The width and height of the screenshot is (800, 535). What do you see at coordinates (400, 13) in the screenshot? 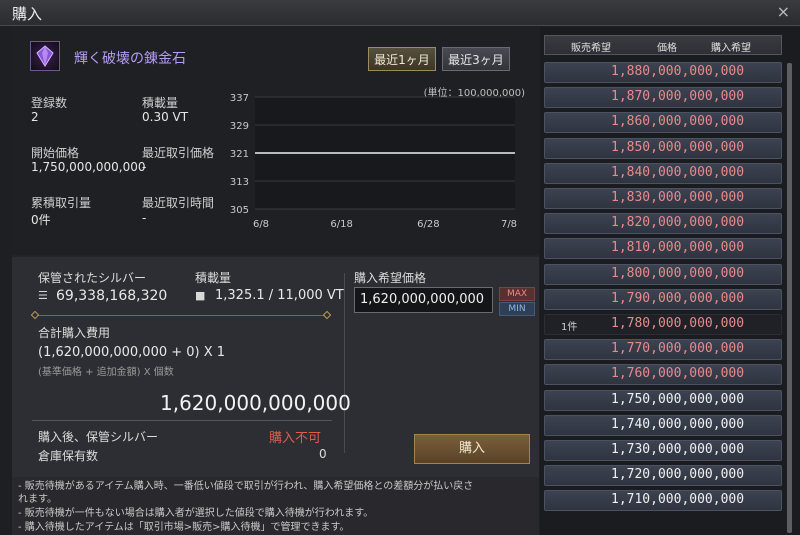
I see `title-bar: 購入 ×` at bounding box center [400, 13].